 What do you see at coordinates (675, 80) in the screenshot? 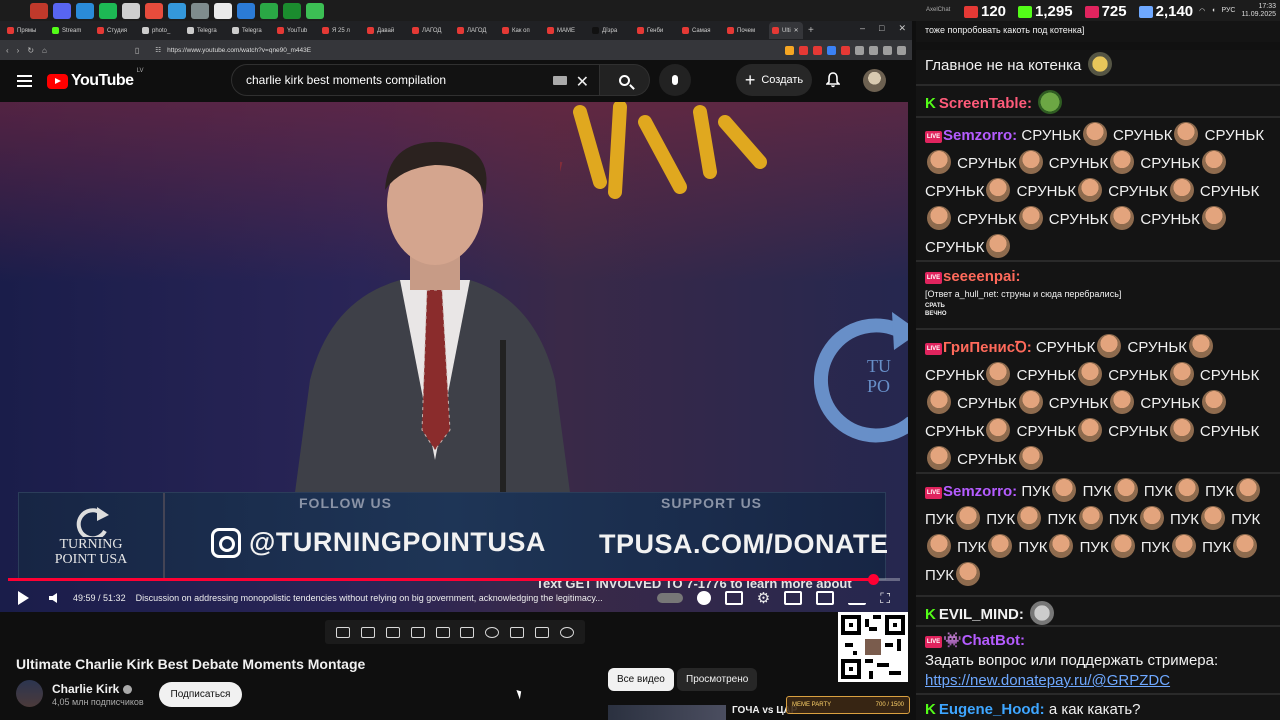
I see `voice-search-button` at bounding box center [675, 80].